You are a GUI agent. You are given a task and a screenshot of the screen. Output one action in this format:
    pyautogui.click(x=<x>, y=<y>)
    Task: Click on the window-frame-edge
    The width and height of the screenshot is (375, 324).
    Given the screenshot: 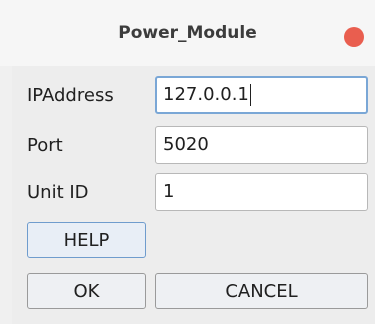 What is the action you would take?
    pyautogui.click(x=6, y=195)
    